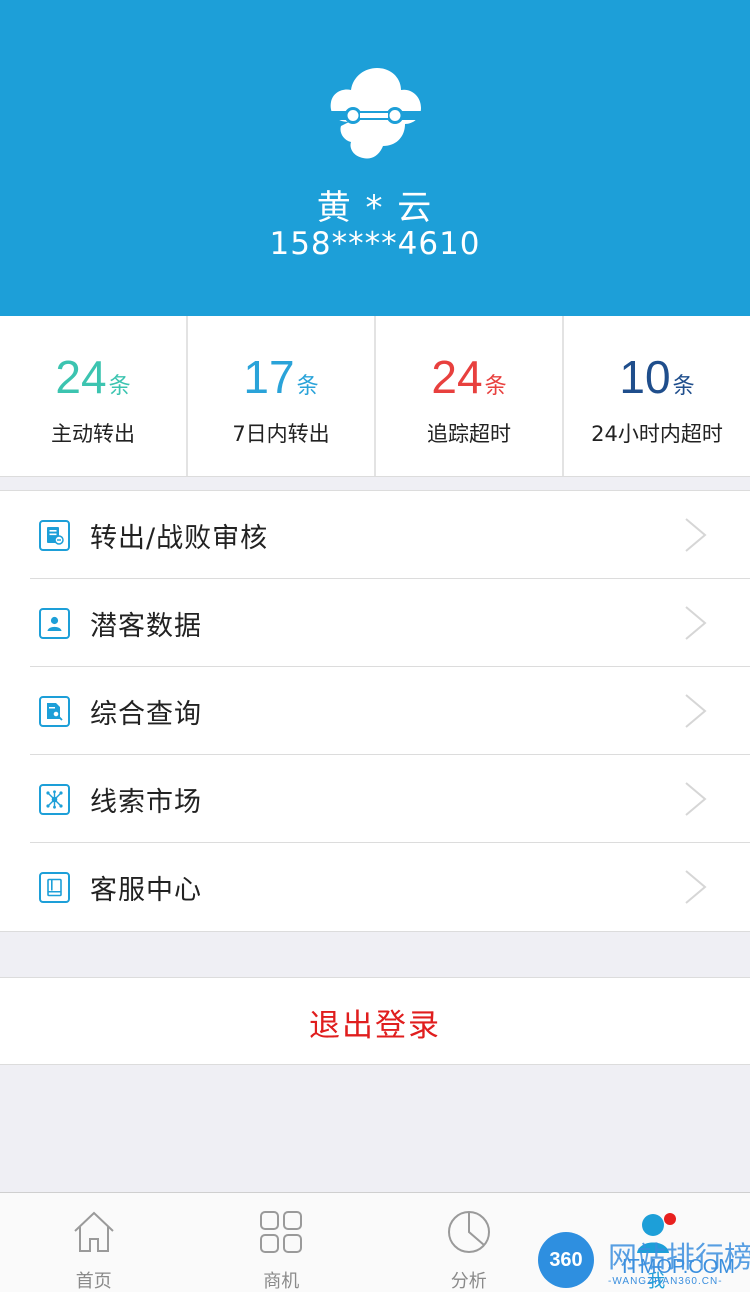 The image size is (750, 1292). Describe the element at coordinates (375, 623) in the screenshot. I see `menu-item-prospect-data: 潜客数据` at that location.